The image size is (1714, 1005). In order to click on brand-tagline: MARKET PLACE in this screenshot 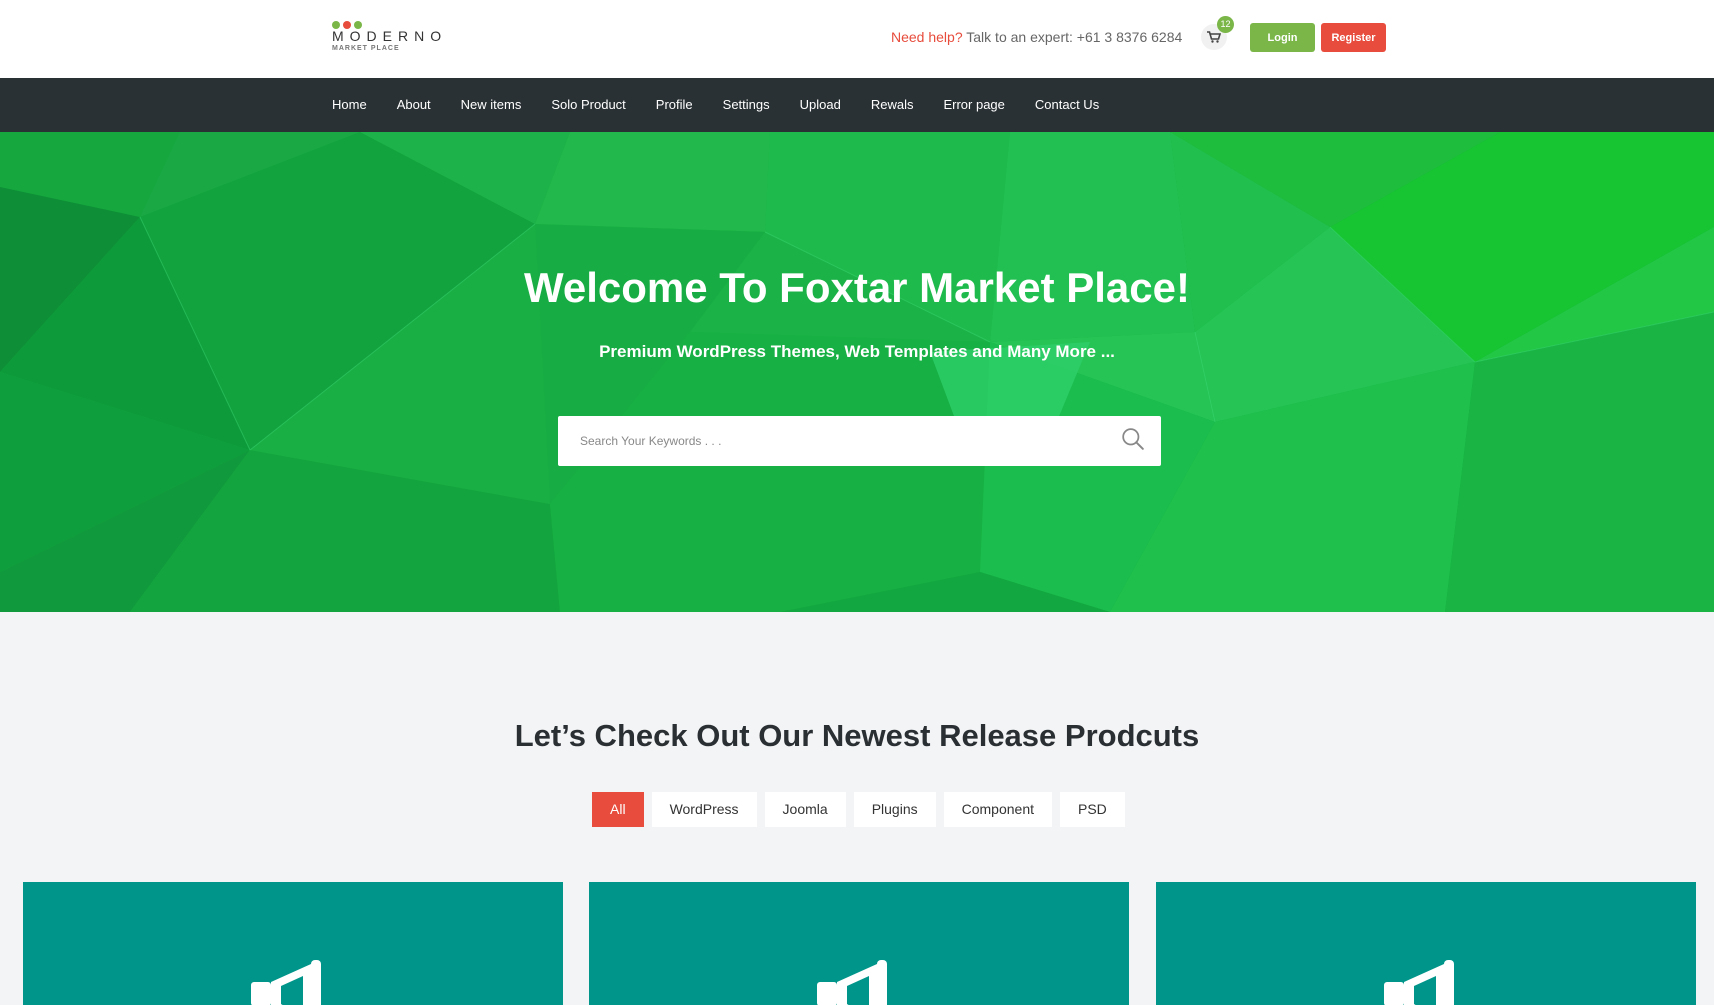, I will do `click(366, 48)`.